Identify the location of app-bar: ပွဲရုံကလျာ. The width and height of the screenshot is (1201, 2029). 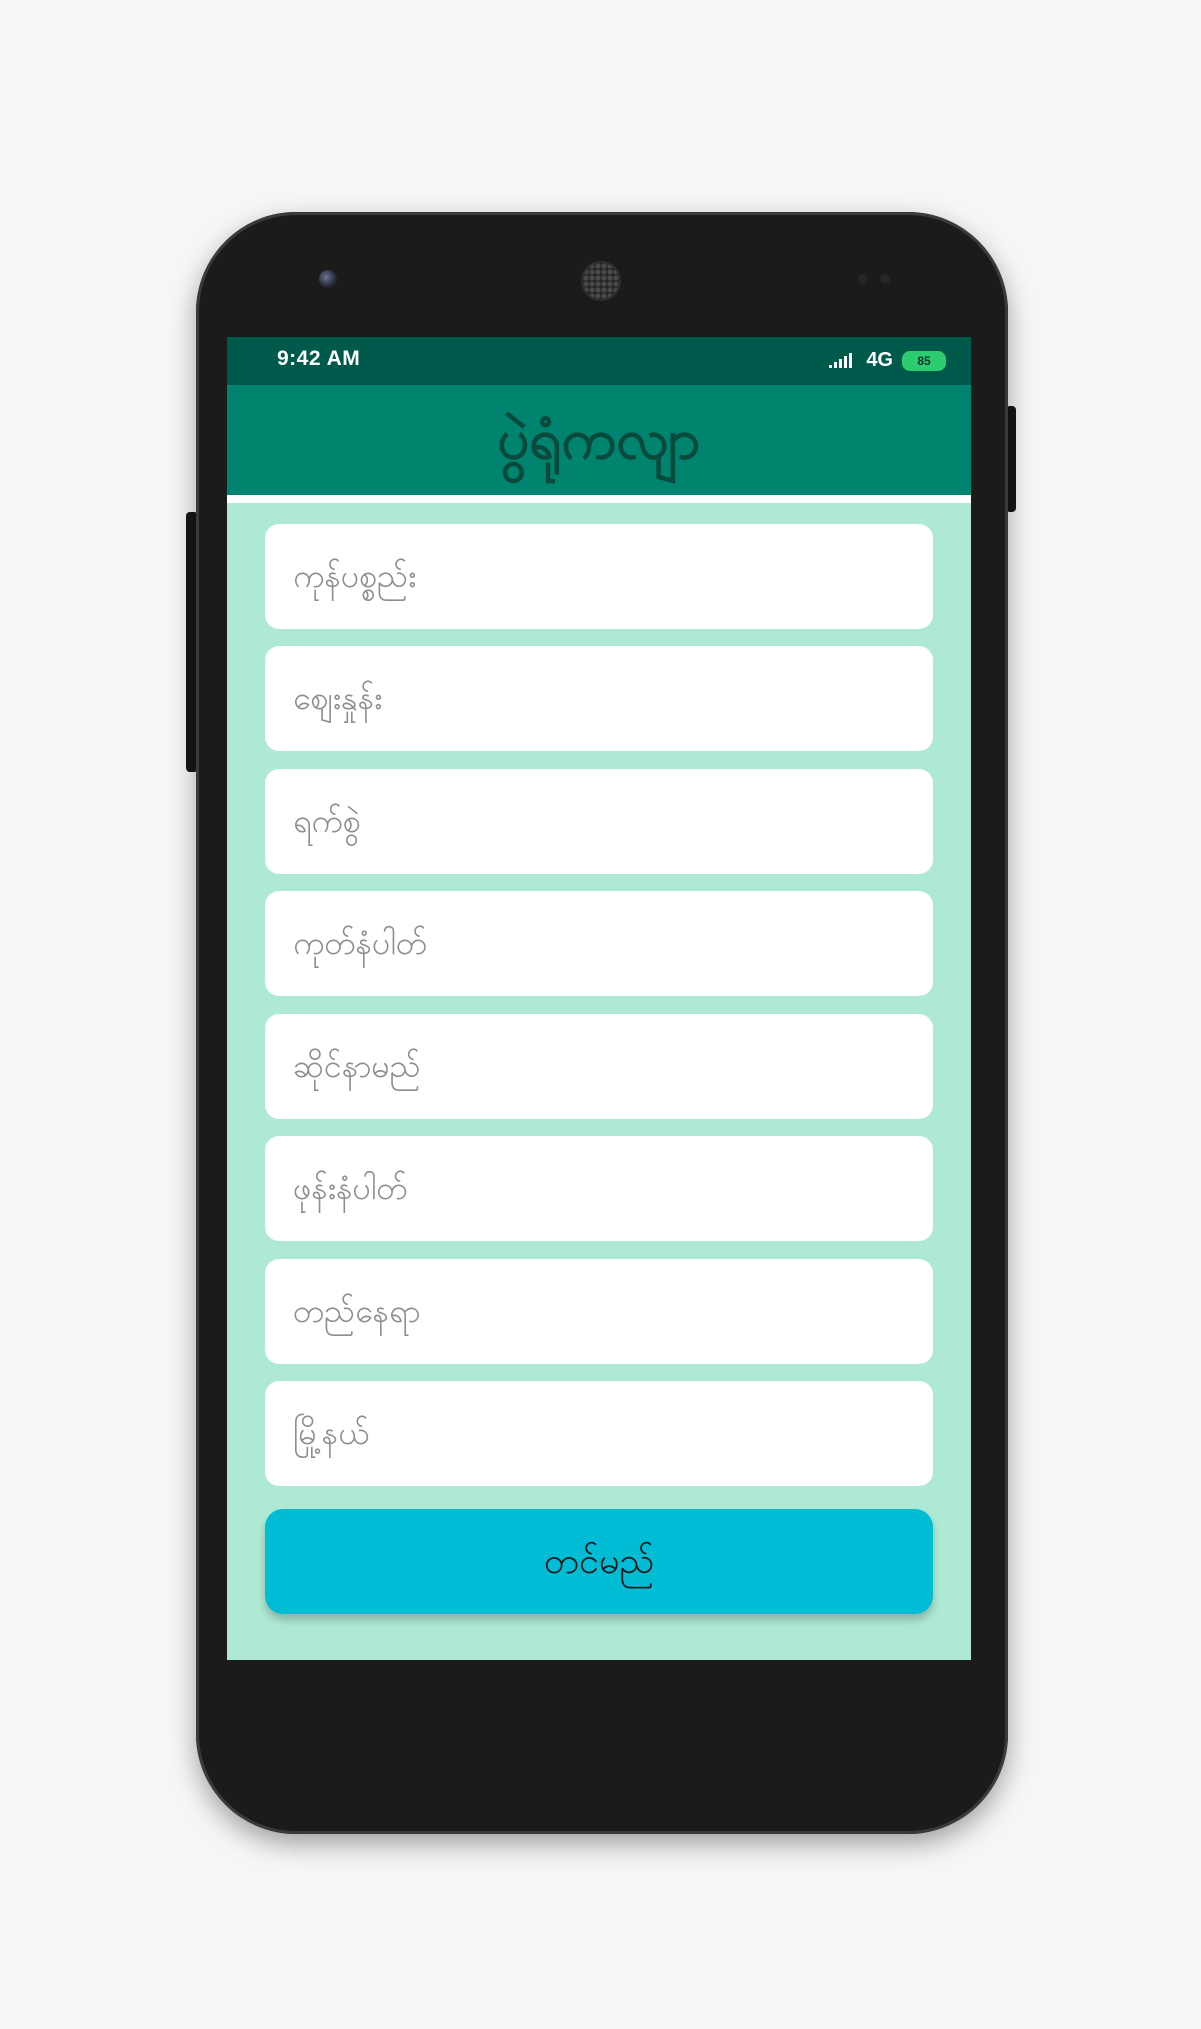
(599, 440).